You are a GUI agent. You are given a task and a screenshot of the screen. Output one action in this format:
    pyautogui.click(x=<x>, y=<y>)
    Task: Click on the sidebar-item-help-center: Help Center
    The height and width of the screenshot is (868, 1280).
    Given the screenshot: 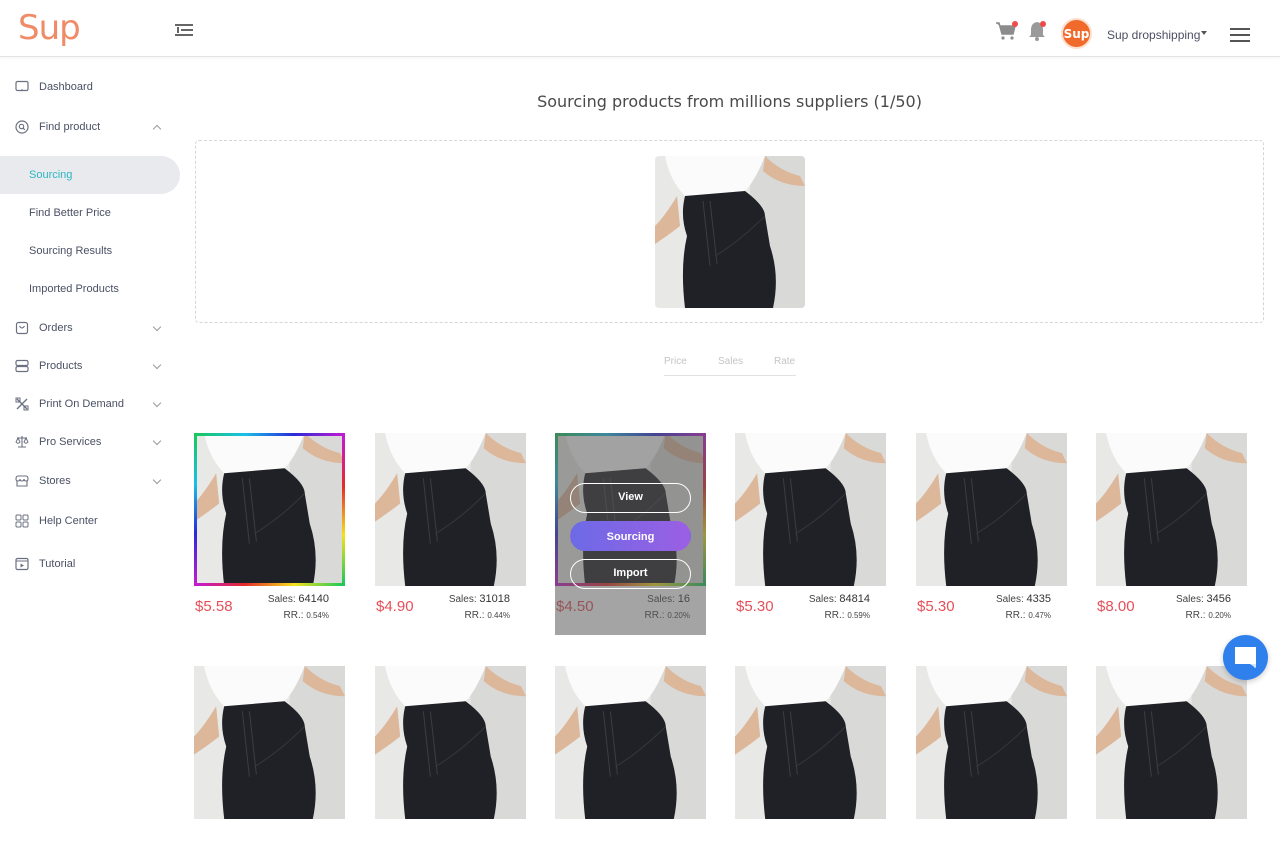 What is the action you would take?
    pyautogui.click(x=90, y=521)
    